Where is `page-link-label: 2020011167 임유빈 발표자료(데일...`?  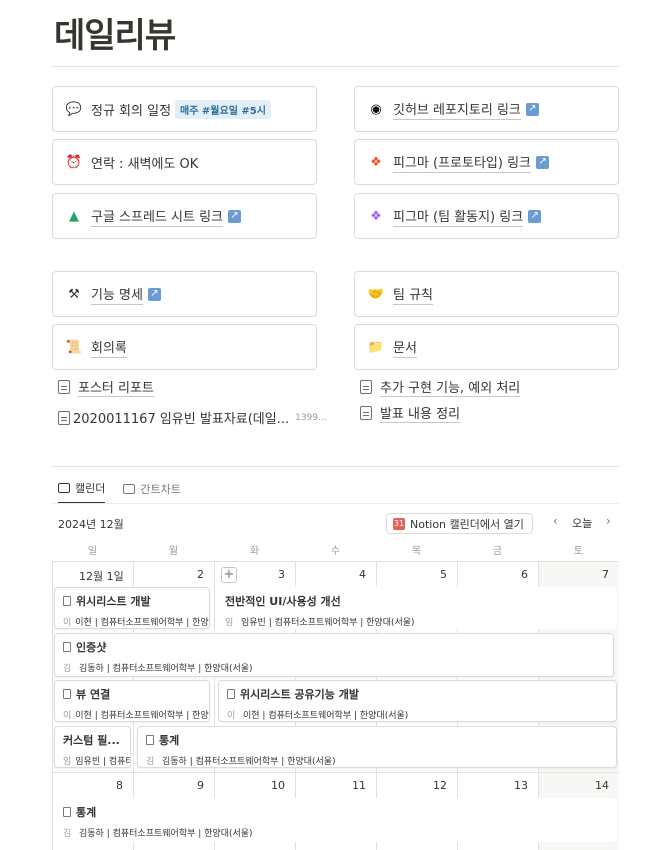
page-link-label: 2020011167 임유빈 발표자료(데일... is located at coordinates (181, 419).